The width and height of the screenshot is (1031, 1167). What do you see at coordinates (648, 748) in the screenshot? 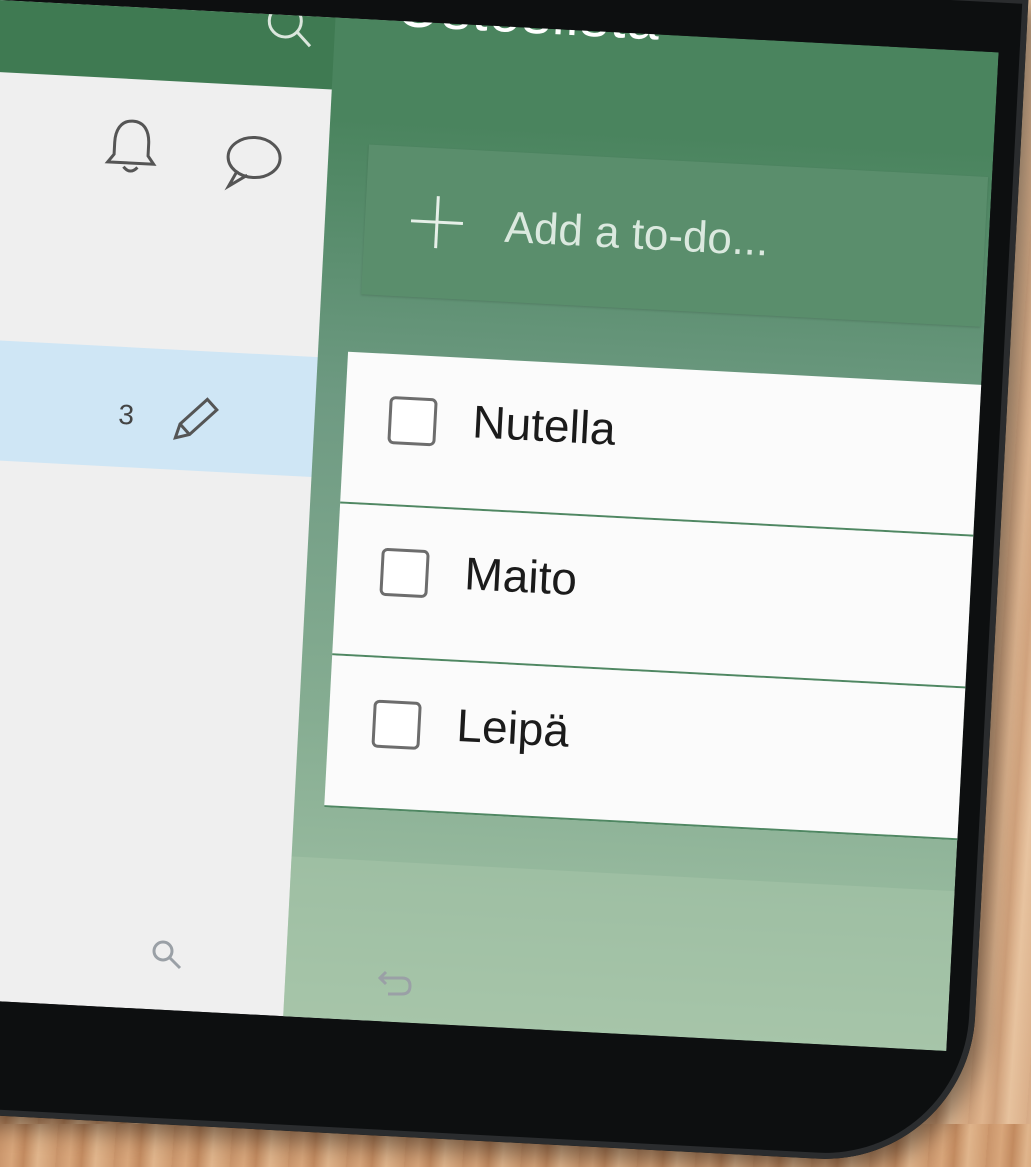
I see `todo-item: Leipä` at bounding box center [648, 748].